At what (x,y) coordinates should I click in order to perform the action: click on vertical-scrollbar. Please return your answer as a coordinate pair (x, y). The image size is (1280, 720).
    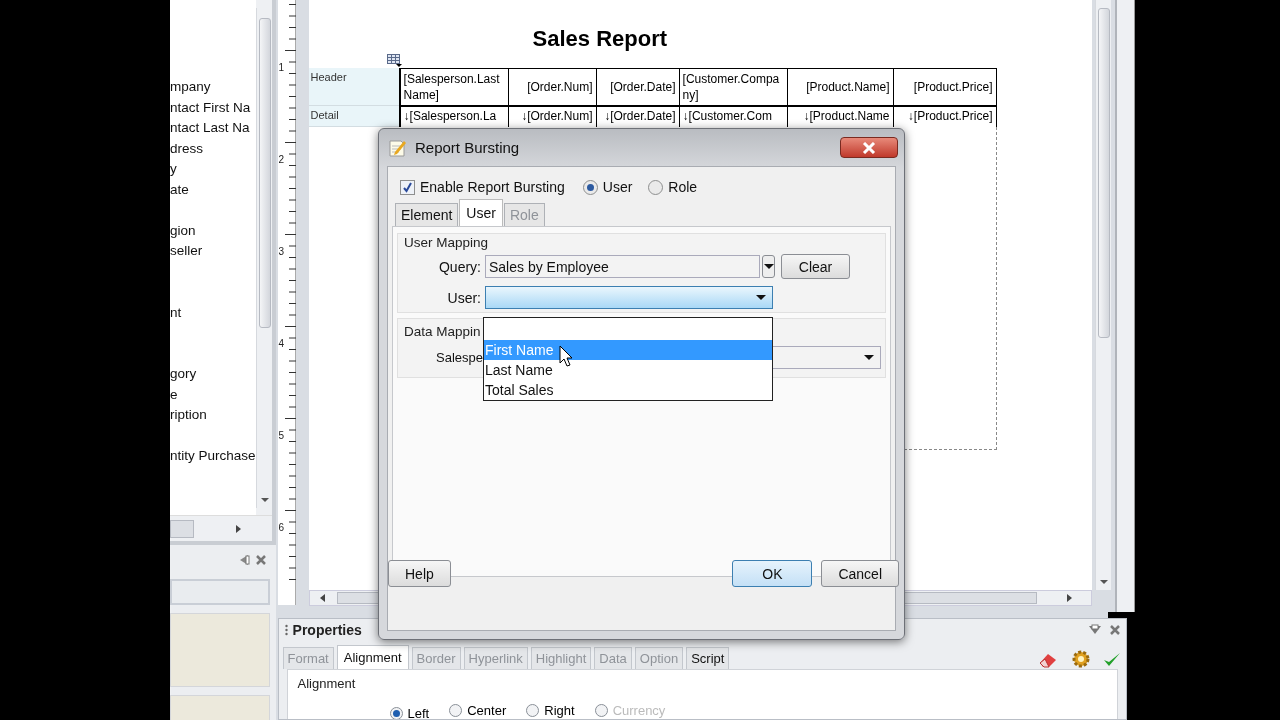
    Looking at the image, I should click on (1102, 295).